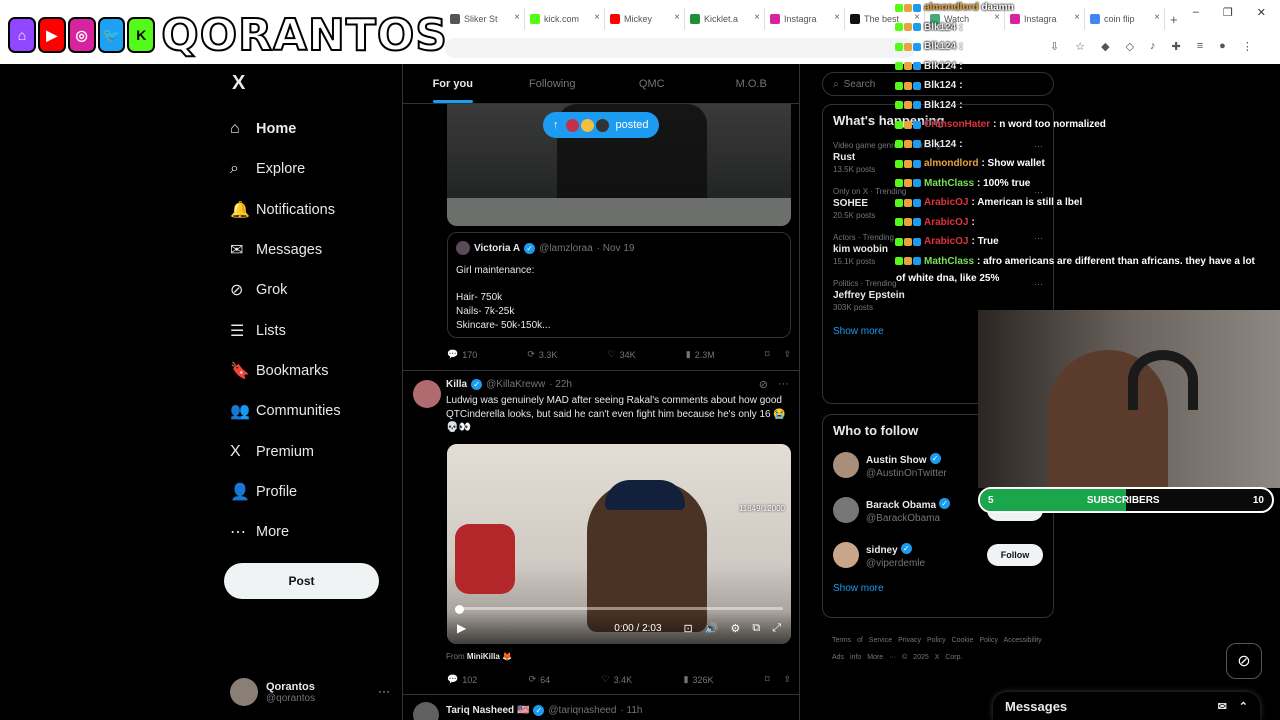 This screenshot has height=720, width=1280. I want to click on follow-suggestion: sidney ✓ @viperdemle Follow, so click(938, 554).